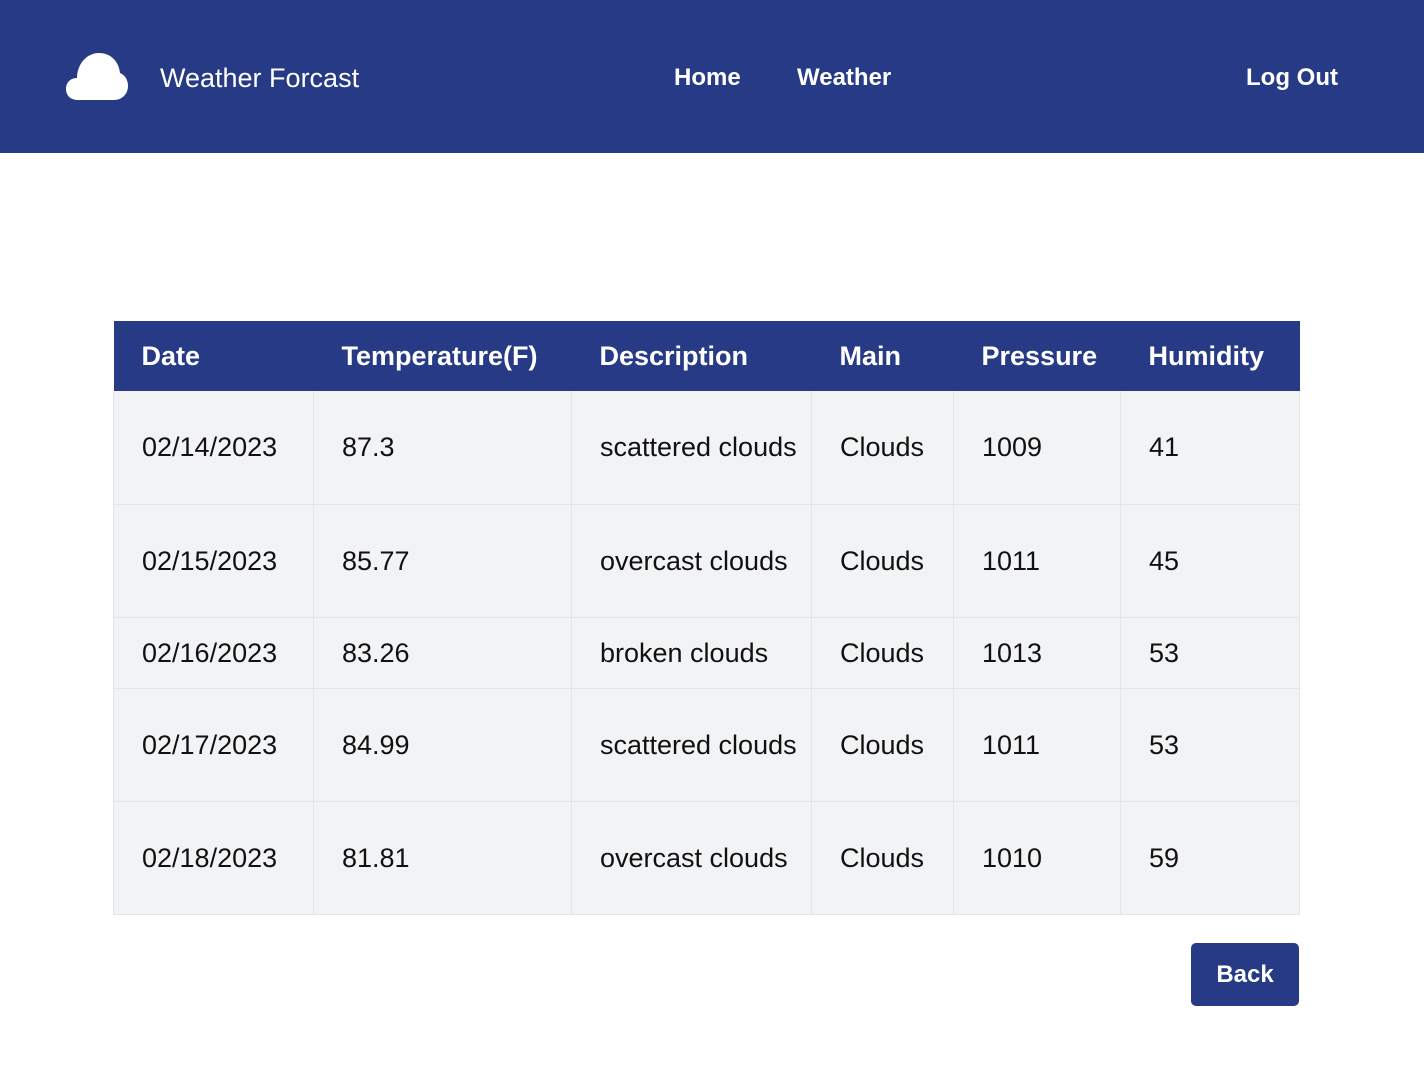 The height and width of the screenshot is (1079, 1424). Describe the element at coordinates (213, 858) in the screenshot. I see `cell-date: 02/18/2023` at that location.